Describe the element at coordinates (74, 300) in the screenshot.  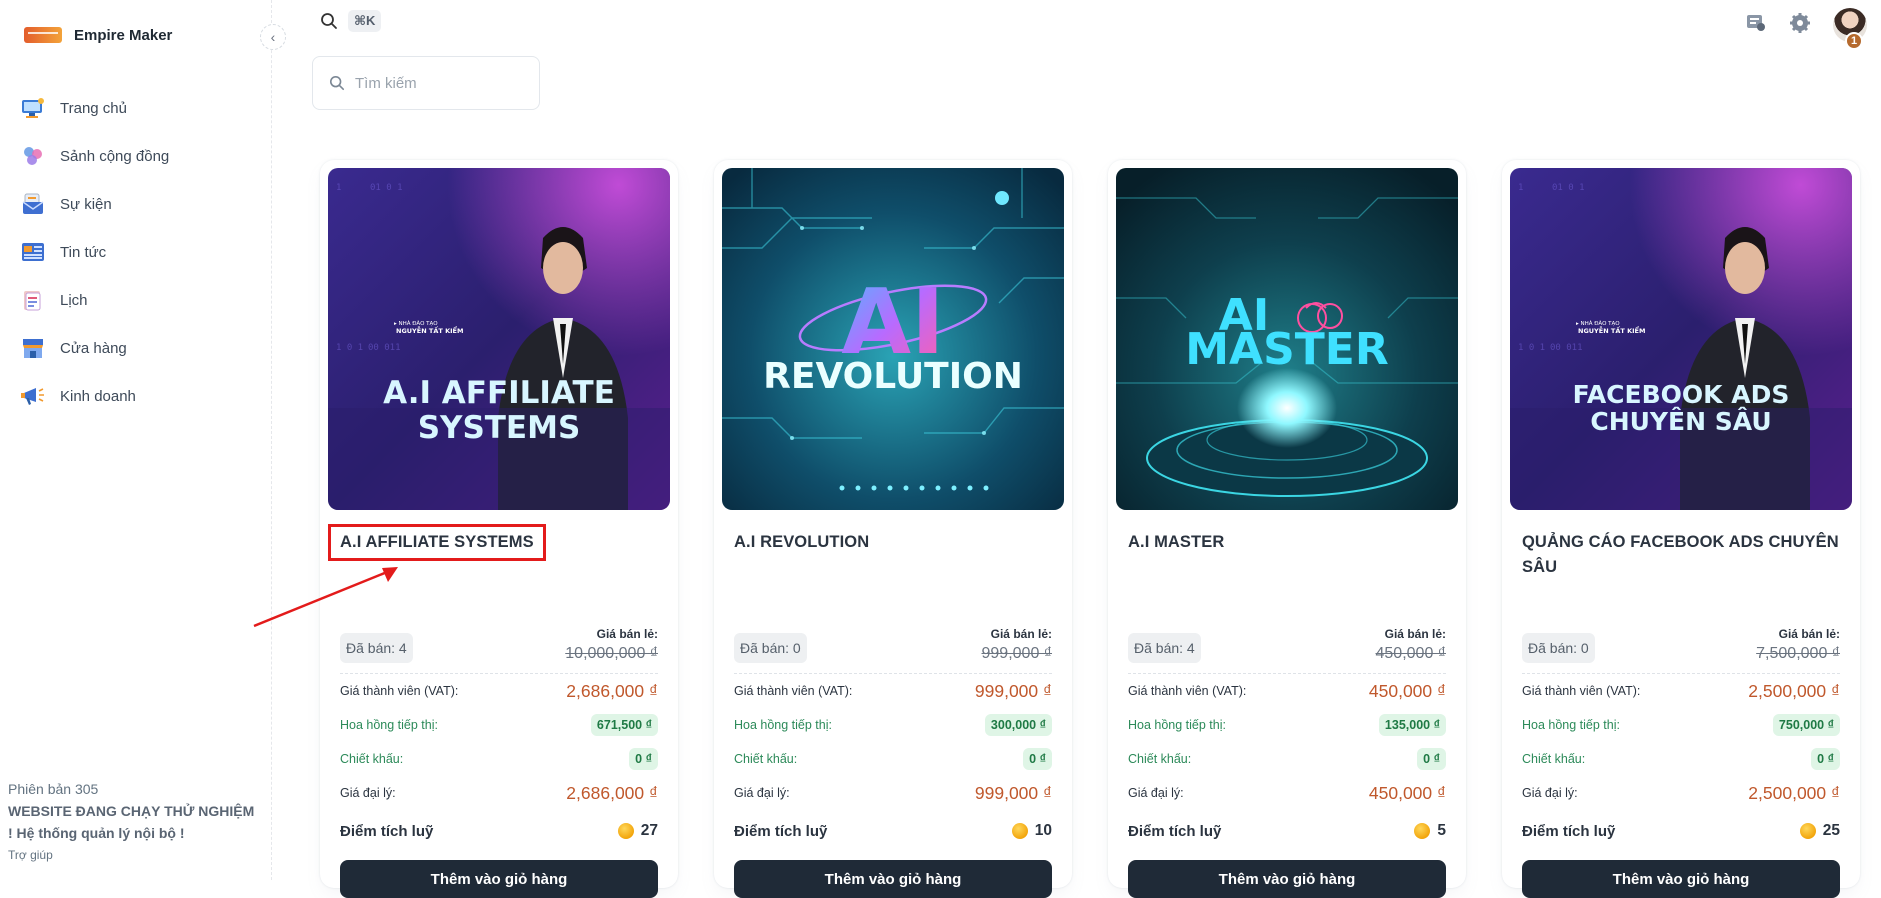
I see `sidebar-item-label: Lịch` at that location.